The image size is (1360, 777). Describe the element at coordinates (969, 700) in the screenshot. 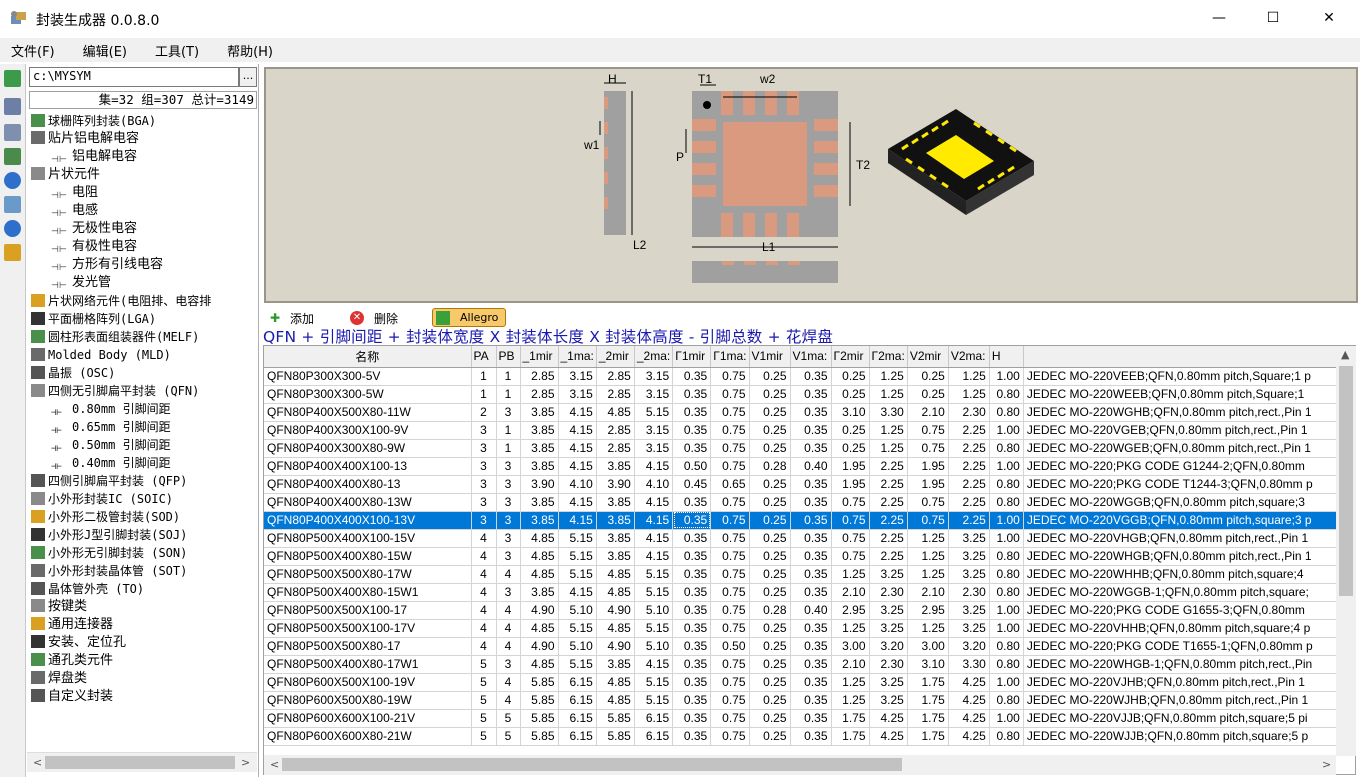

I see `table-cell: 4.25` at that location.